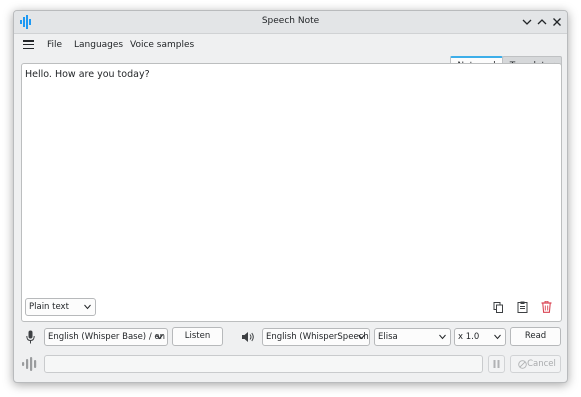 Image resolution: width=581 pixels, height=397 pixels. What do you see at coordinates (28, 45) in the screenshot?
I see `hamburger-menu-icon` at bounding box center [28, 45].